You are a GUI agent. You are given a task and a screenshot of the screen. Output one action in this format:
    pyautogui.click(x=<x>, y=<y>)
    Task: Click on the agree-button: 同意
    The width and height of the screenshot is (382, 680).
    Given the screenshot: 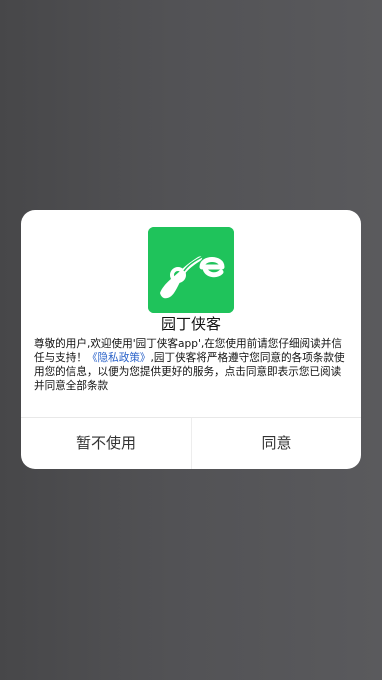 What is the action you would take?
    pyautogui.click(x=276, y=443)
    